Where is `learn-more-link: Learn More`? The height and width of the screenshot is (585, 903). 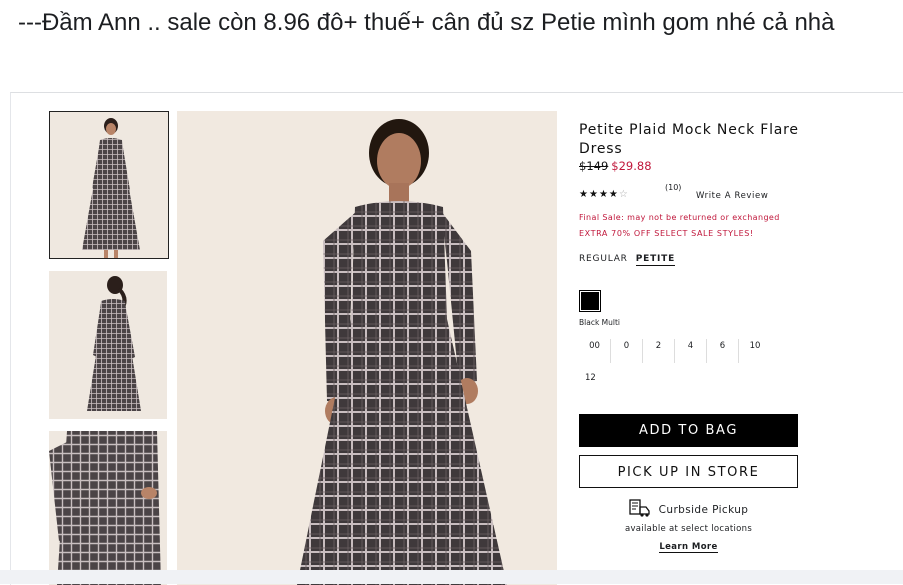
learn-more-link: Learn More is located at coordinates (688, 547).